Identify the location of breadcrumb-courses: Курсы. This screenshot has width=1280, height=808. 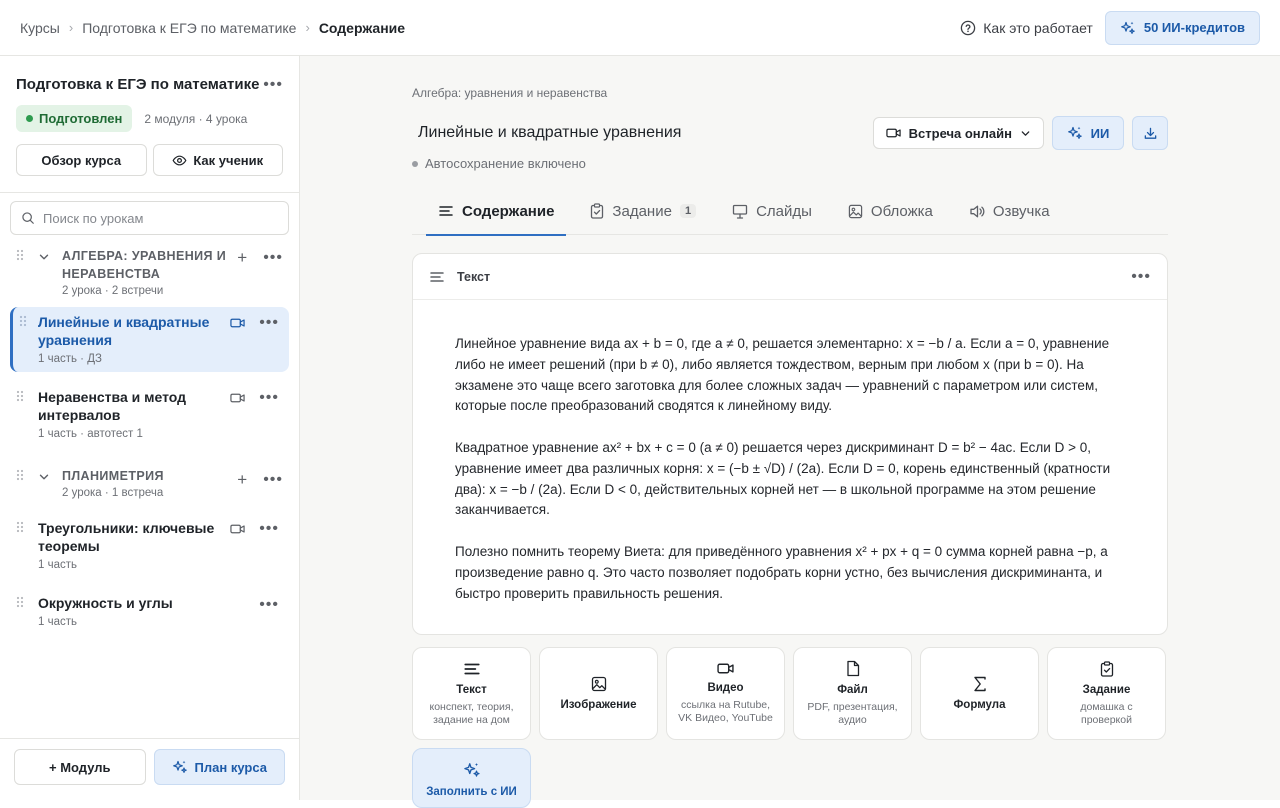
(40, 28).